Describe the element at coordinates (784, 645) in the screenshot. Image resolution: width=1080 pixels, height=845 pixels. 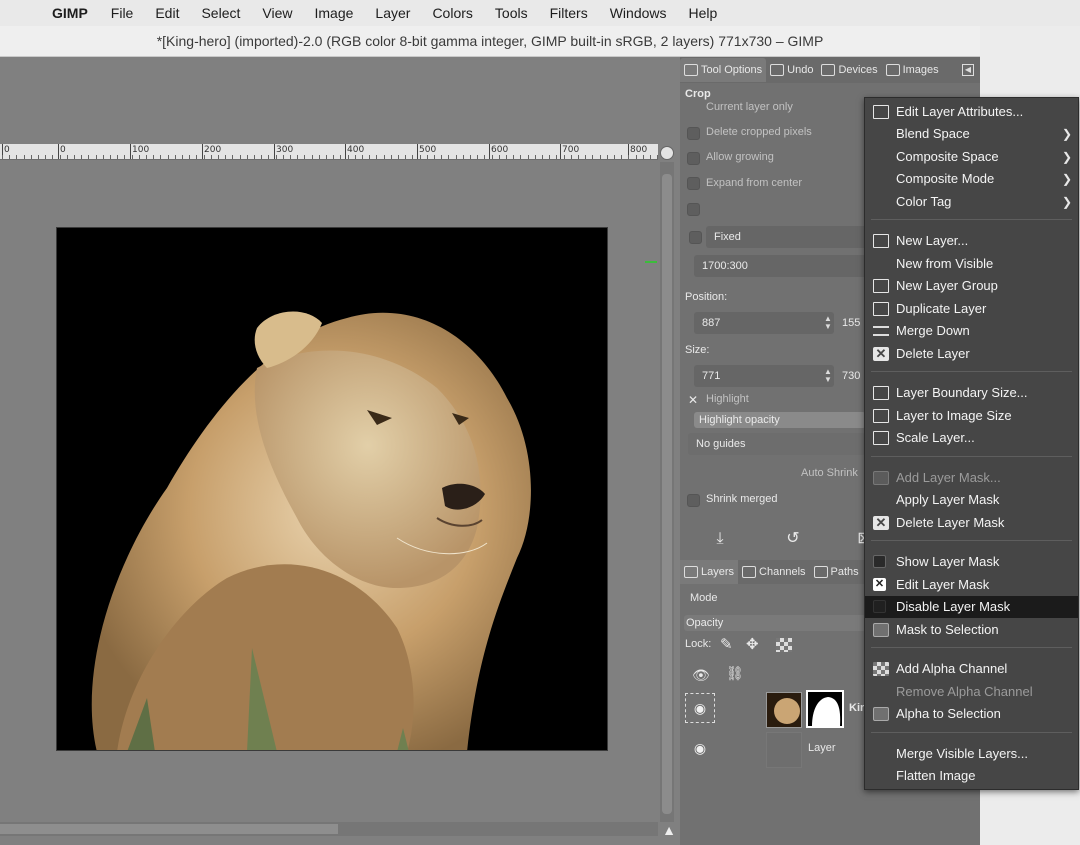
I see `lock-alpha-icon` at that location.